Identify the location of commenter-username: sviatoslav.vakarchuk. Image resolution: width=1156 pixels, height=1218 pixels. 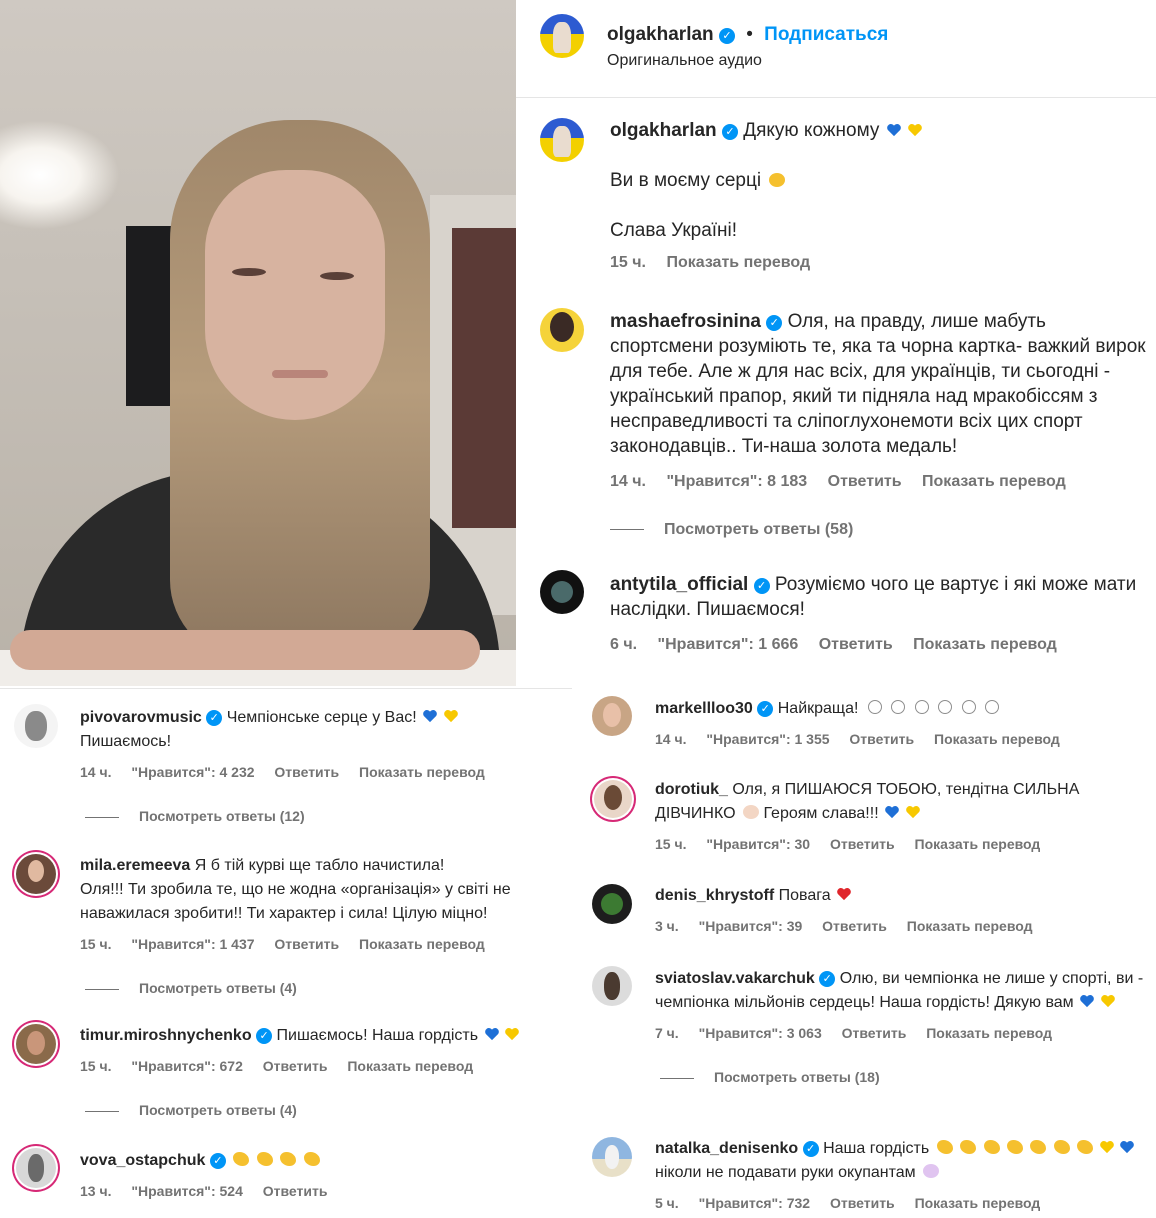
(735, 978).